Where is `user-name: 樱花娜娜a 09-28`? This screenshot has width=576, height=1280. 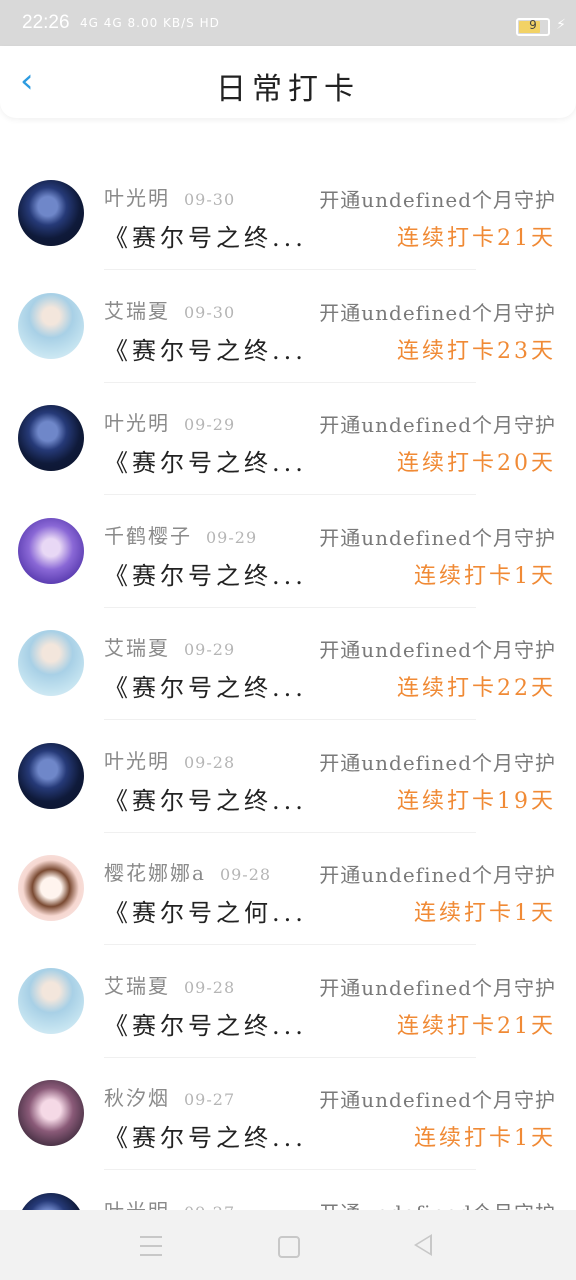 user-name: 樱花娜娜a 09-28 is located at coordinates (187, 871).